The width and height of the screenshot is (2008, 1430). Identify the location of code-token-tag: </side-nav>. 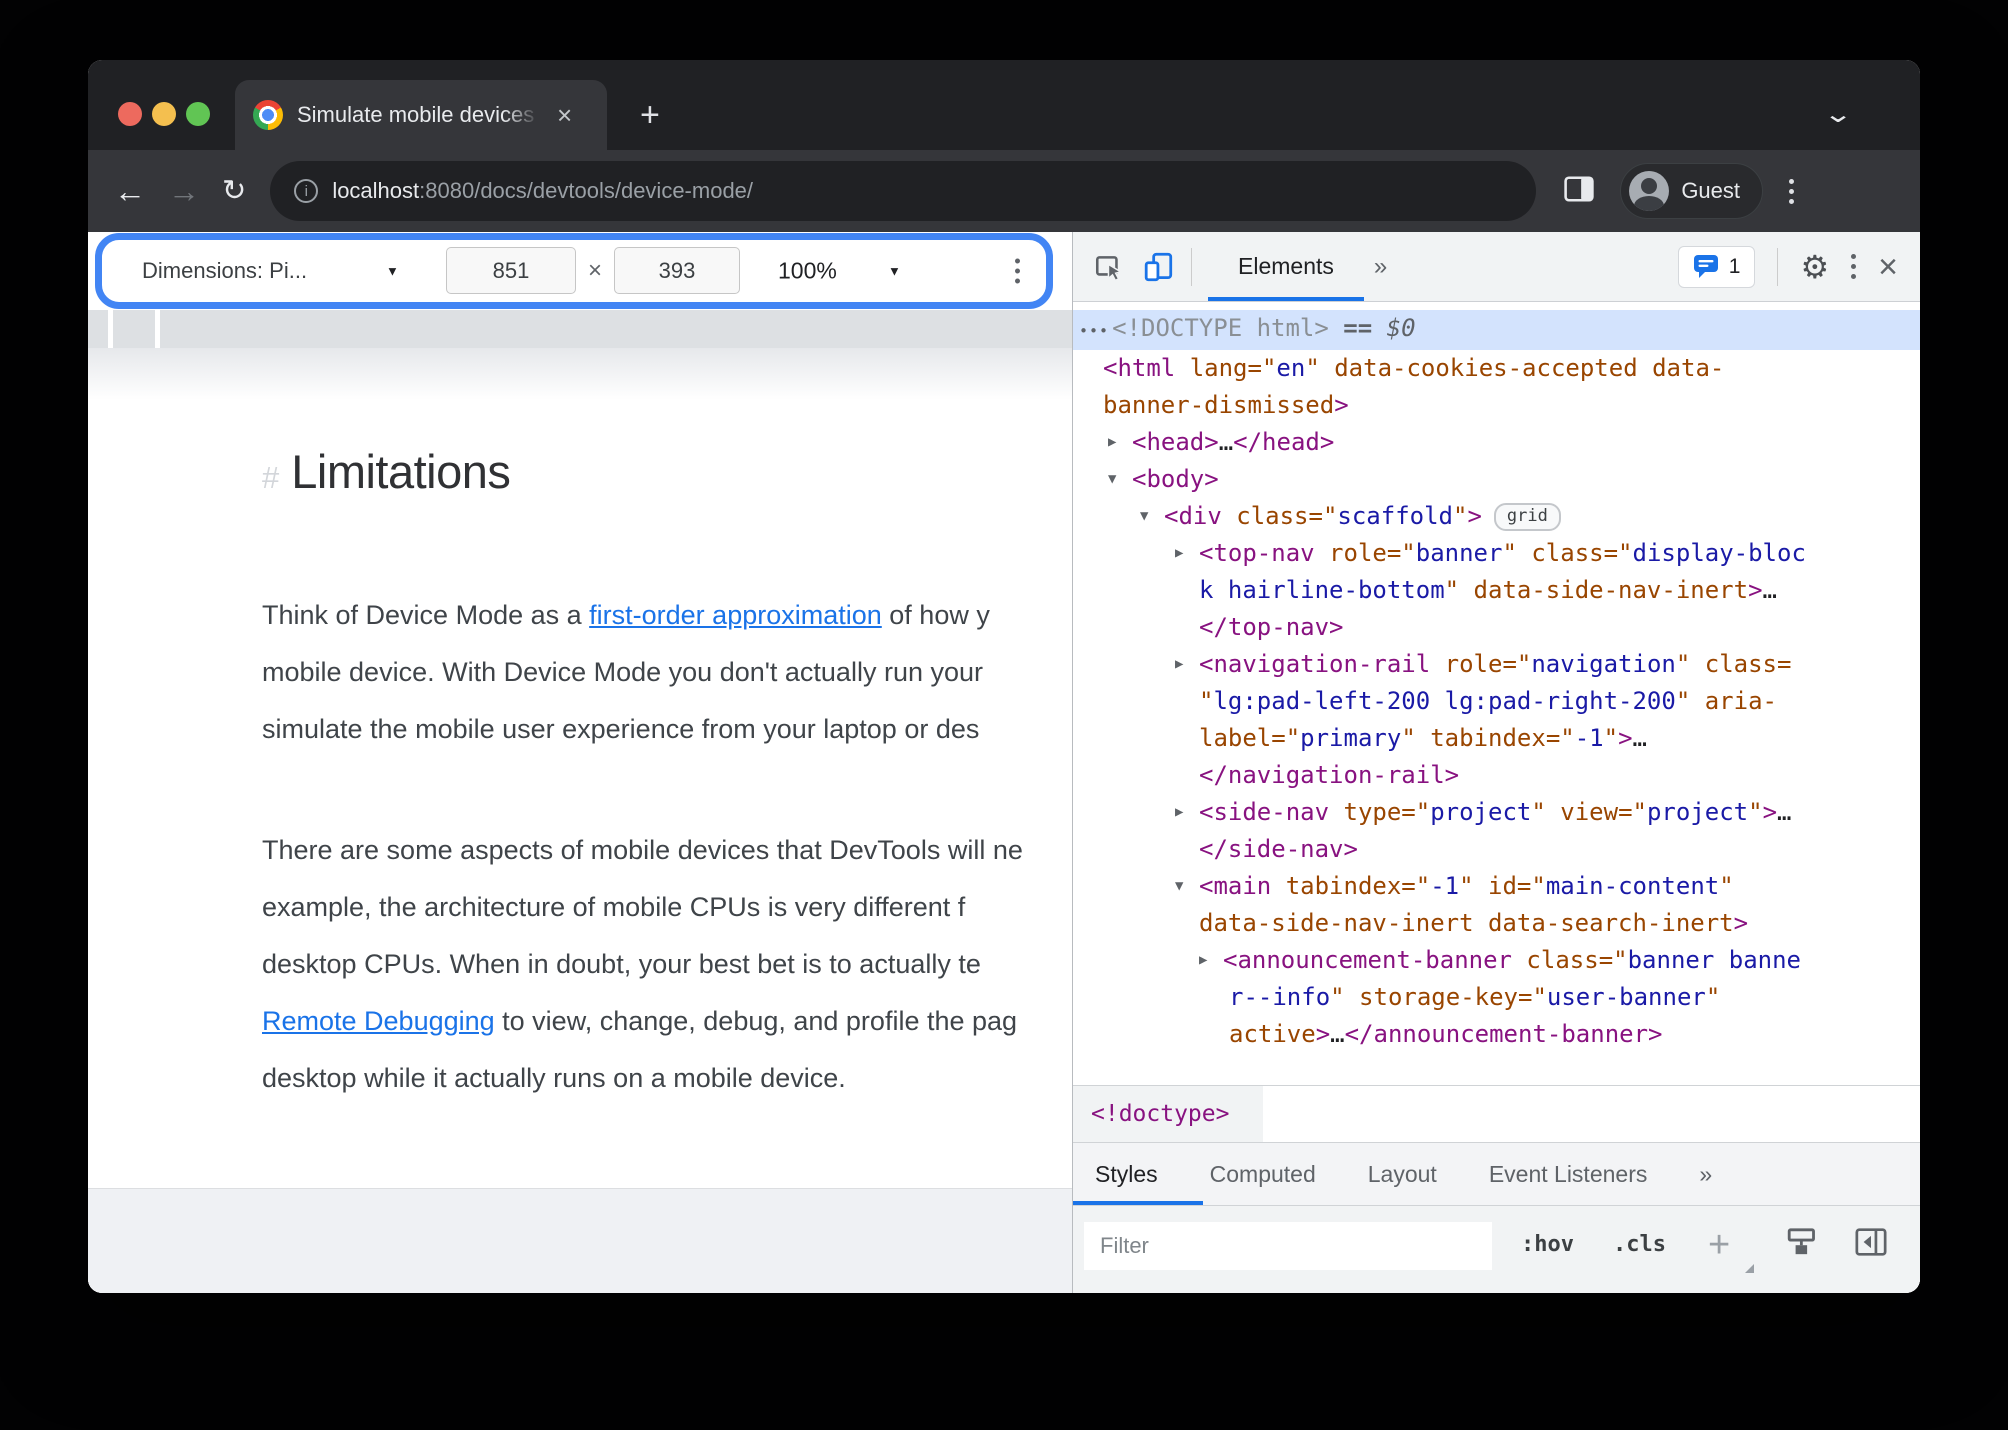
(1278, 849).